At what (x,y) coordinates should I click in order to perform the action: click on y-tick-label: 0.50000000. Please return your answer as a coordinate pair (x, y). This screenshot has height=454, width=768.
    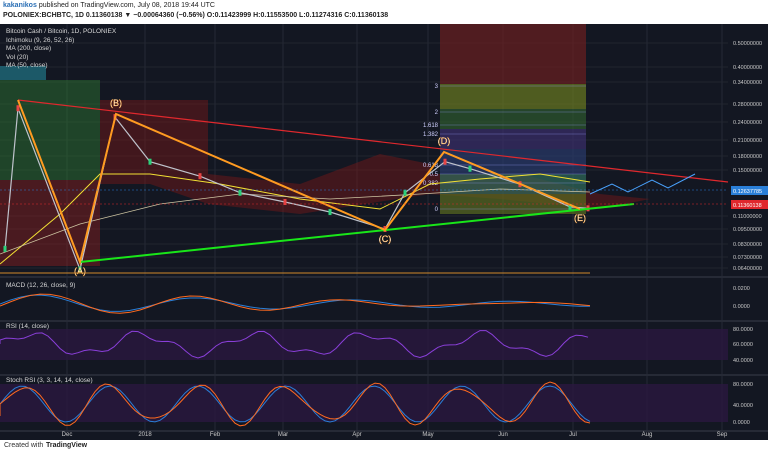
    Looking at the image, I should click on (747, 44).